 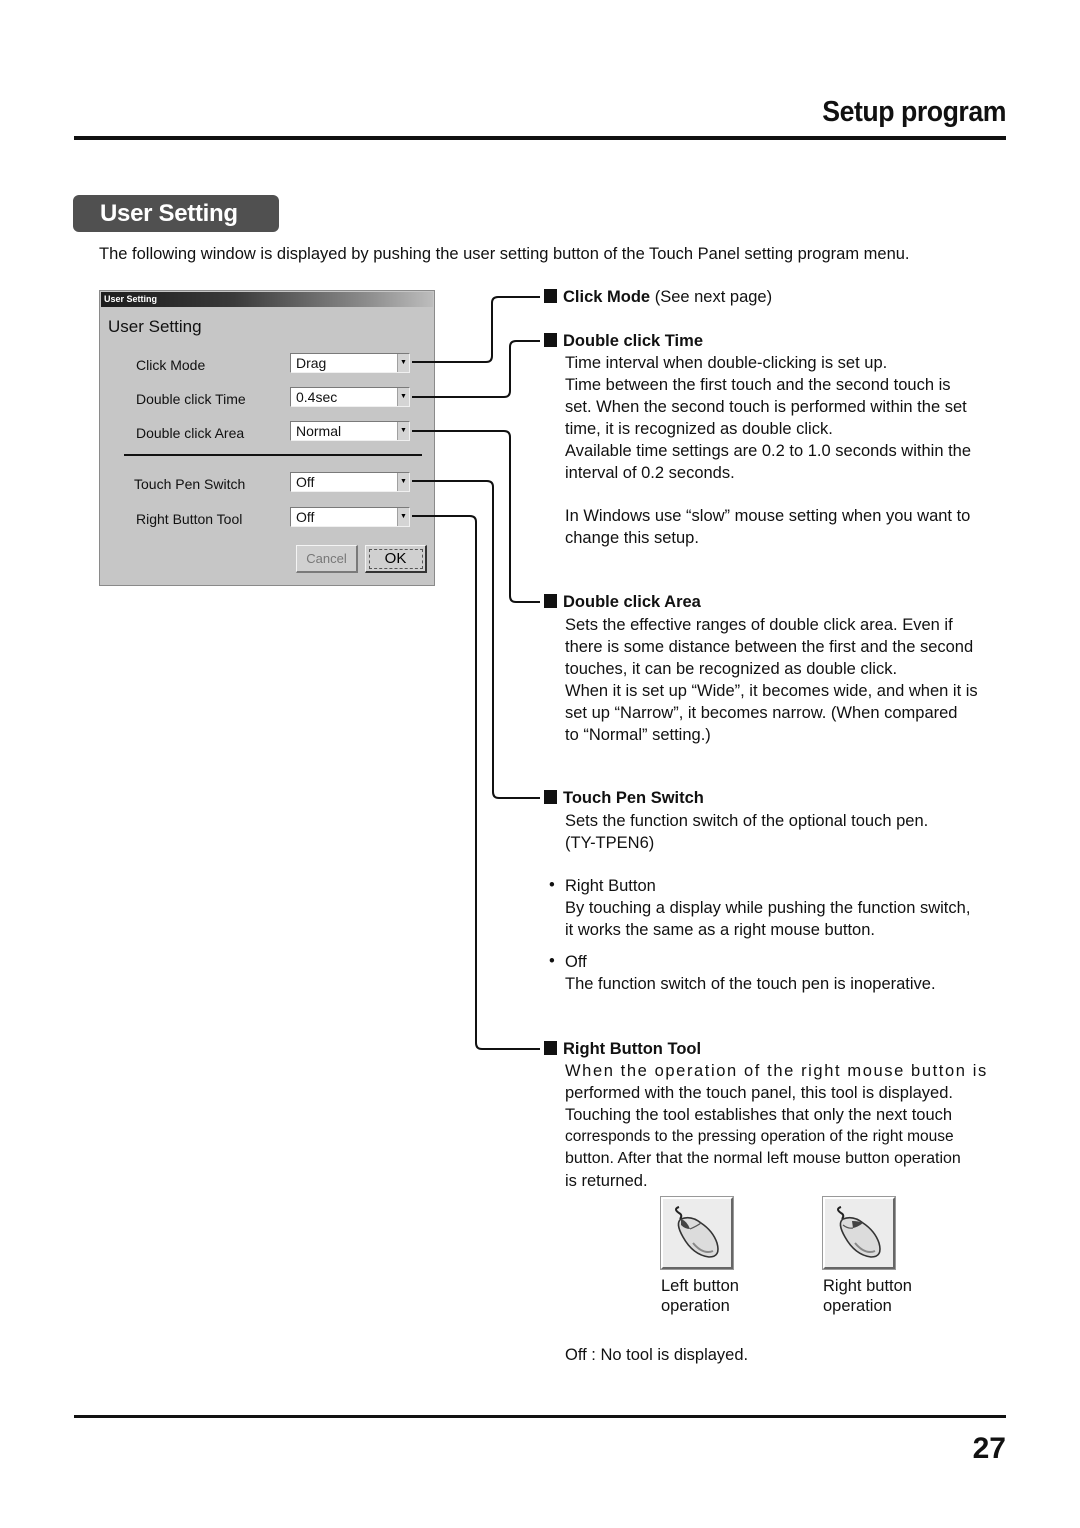 What do you see at coordinates (633, 798) in the screenshot?
I see `touch-pen-switch-title: Touch Pen Switch` at bounding box center [633, 798].